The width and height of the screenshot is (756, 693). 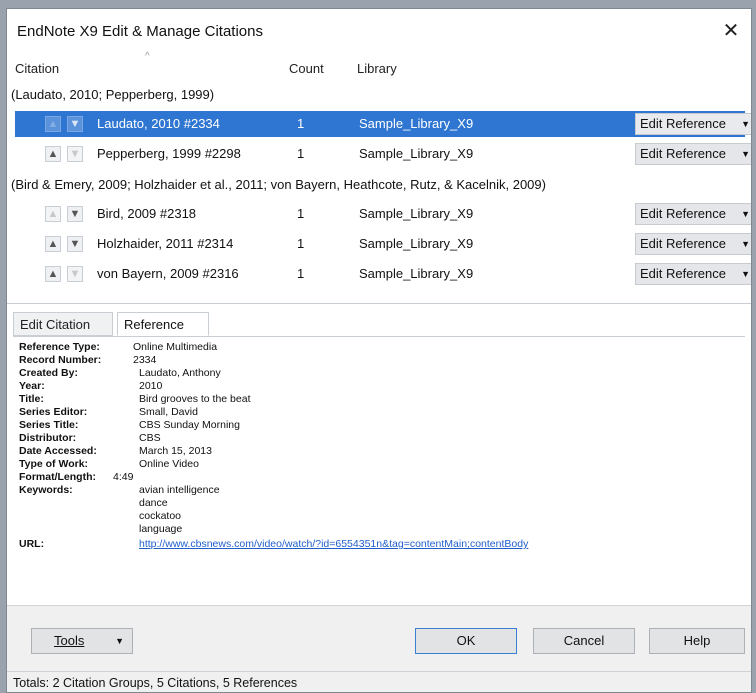 I want to click on column-header-count: Count, so click(x=306, y=68).